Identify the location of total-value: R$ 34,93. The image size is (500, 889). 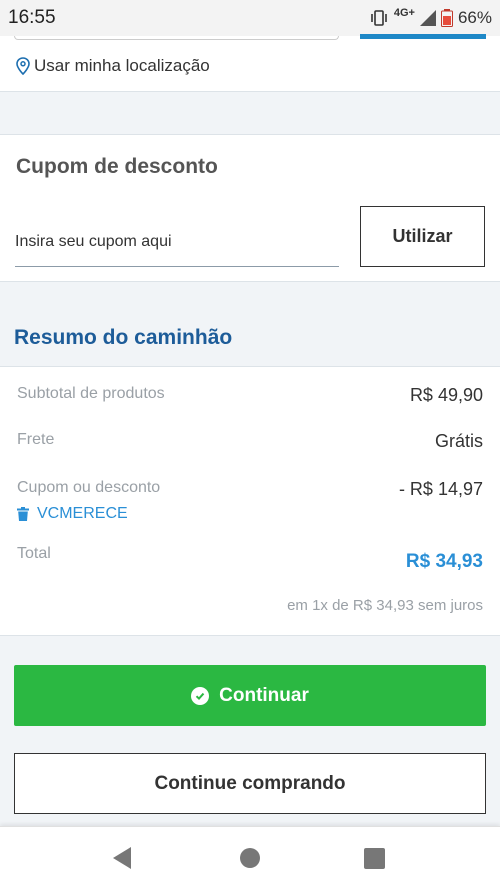
(444, 561).